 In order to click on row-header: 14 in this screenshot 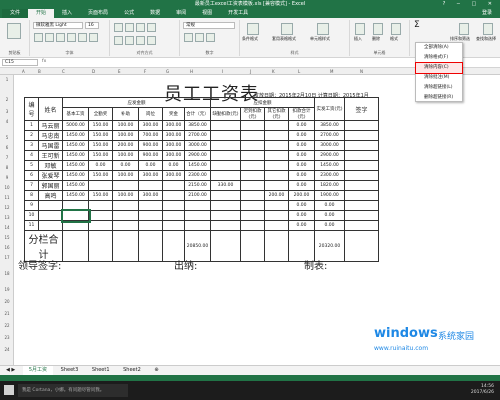, I will do `click(7, 227)`.